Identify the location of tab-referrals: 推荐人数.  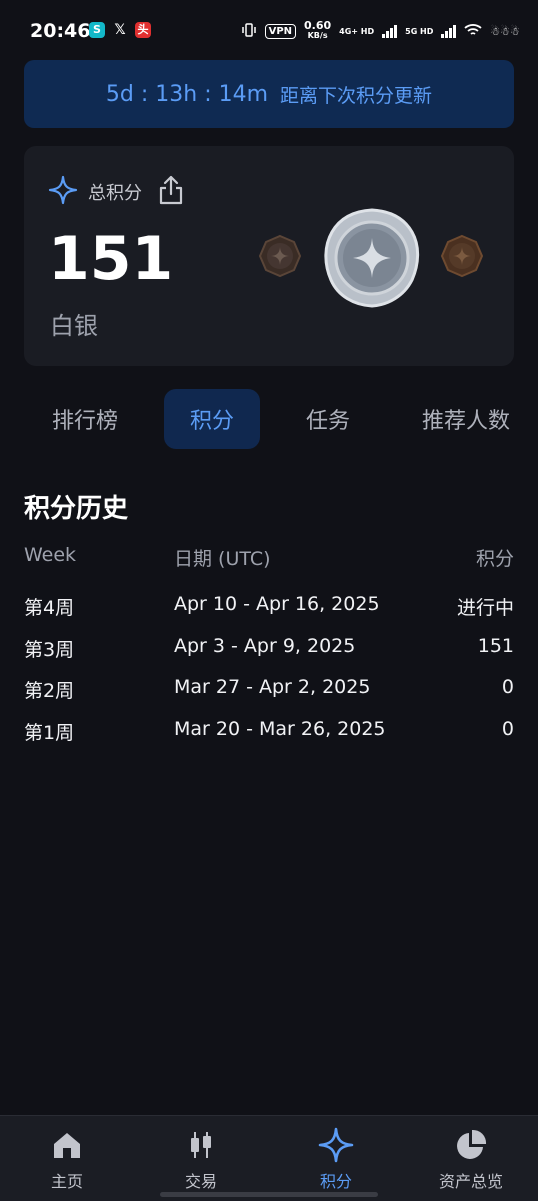
(455, 419).